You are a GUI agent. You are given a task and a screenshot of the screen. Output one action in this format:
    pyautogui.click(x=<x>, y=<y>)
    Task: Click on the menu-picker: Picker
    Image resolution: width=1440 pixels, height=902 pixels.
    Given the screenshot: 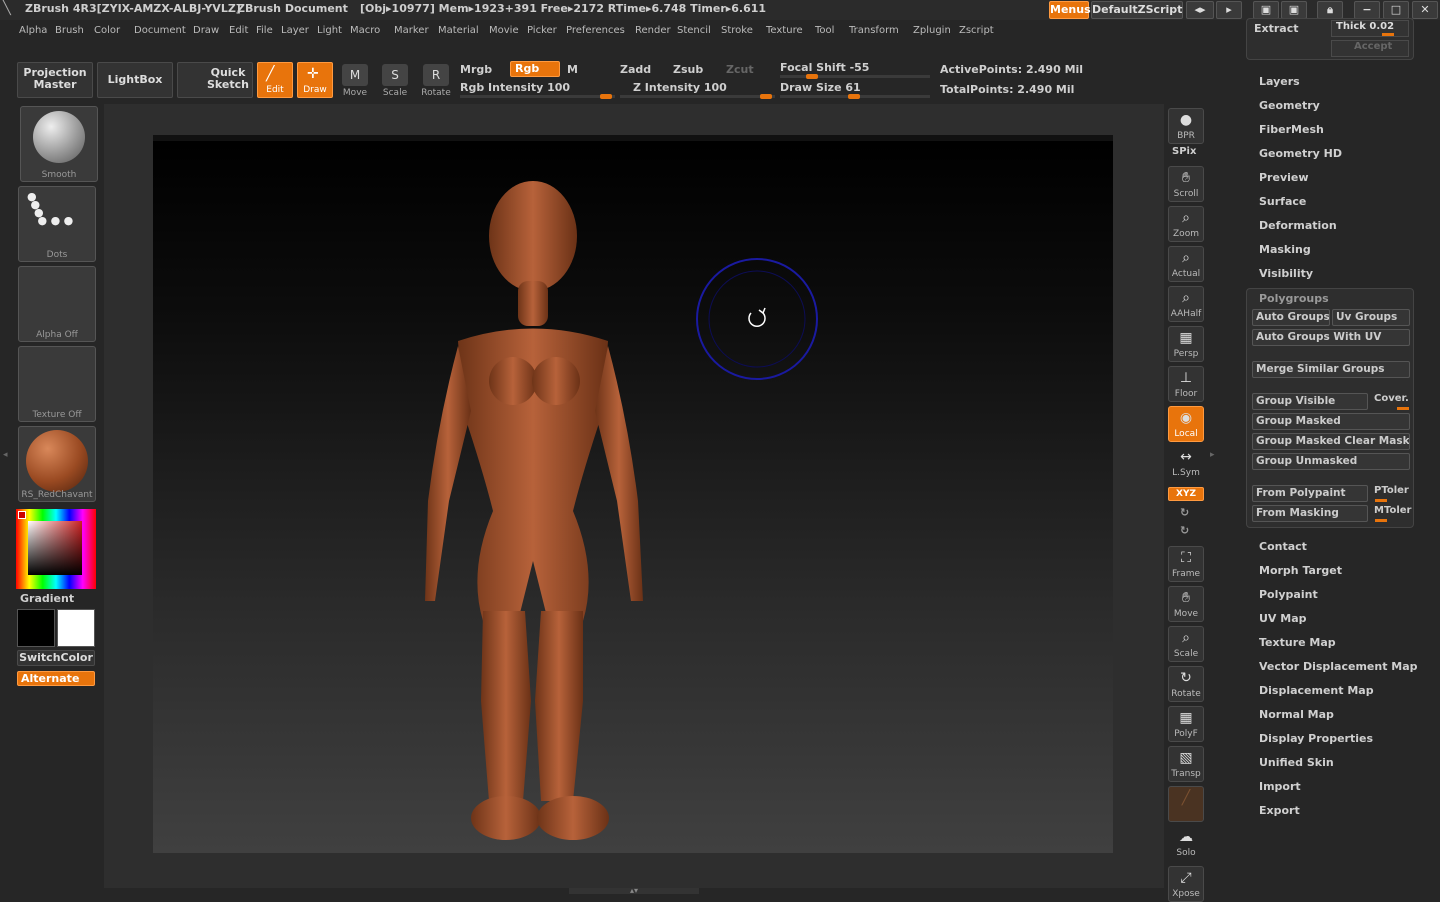 What is the action you would take?
    pyautogui.click(x=542, y=30)
    